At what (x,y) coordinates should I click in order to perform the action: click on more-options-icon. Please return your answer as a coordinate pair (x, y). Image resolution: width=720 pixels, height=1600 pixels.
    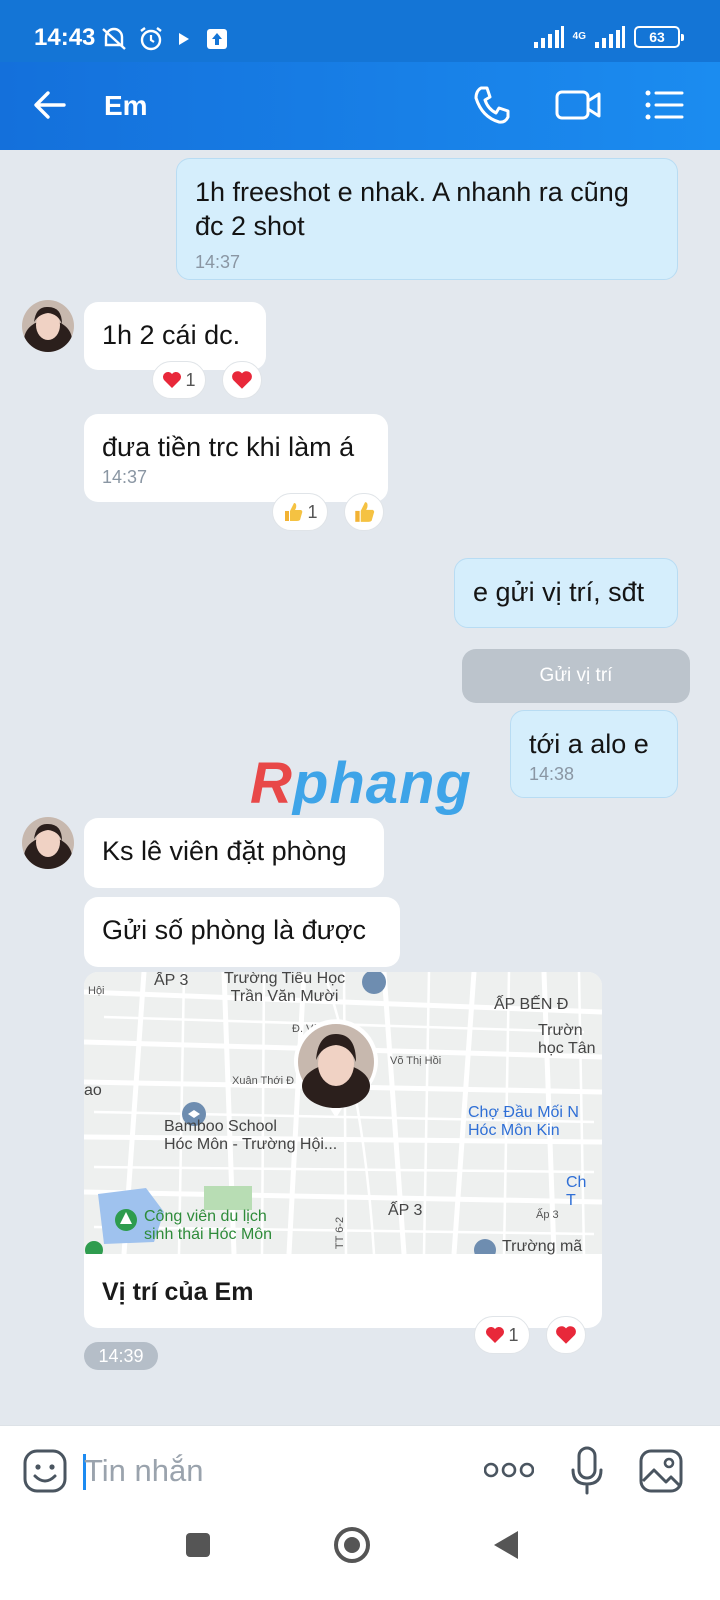
    Looking at the image, I should click on (509, 1470).